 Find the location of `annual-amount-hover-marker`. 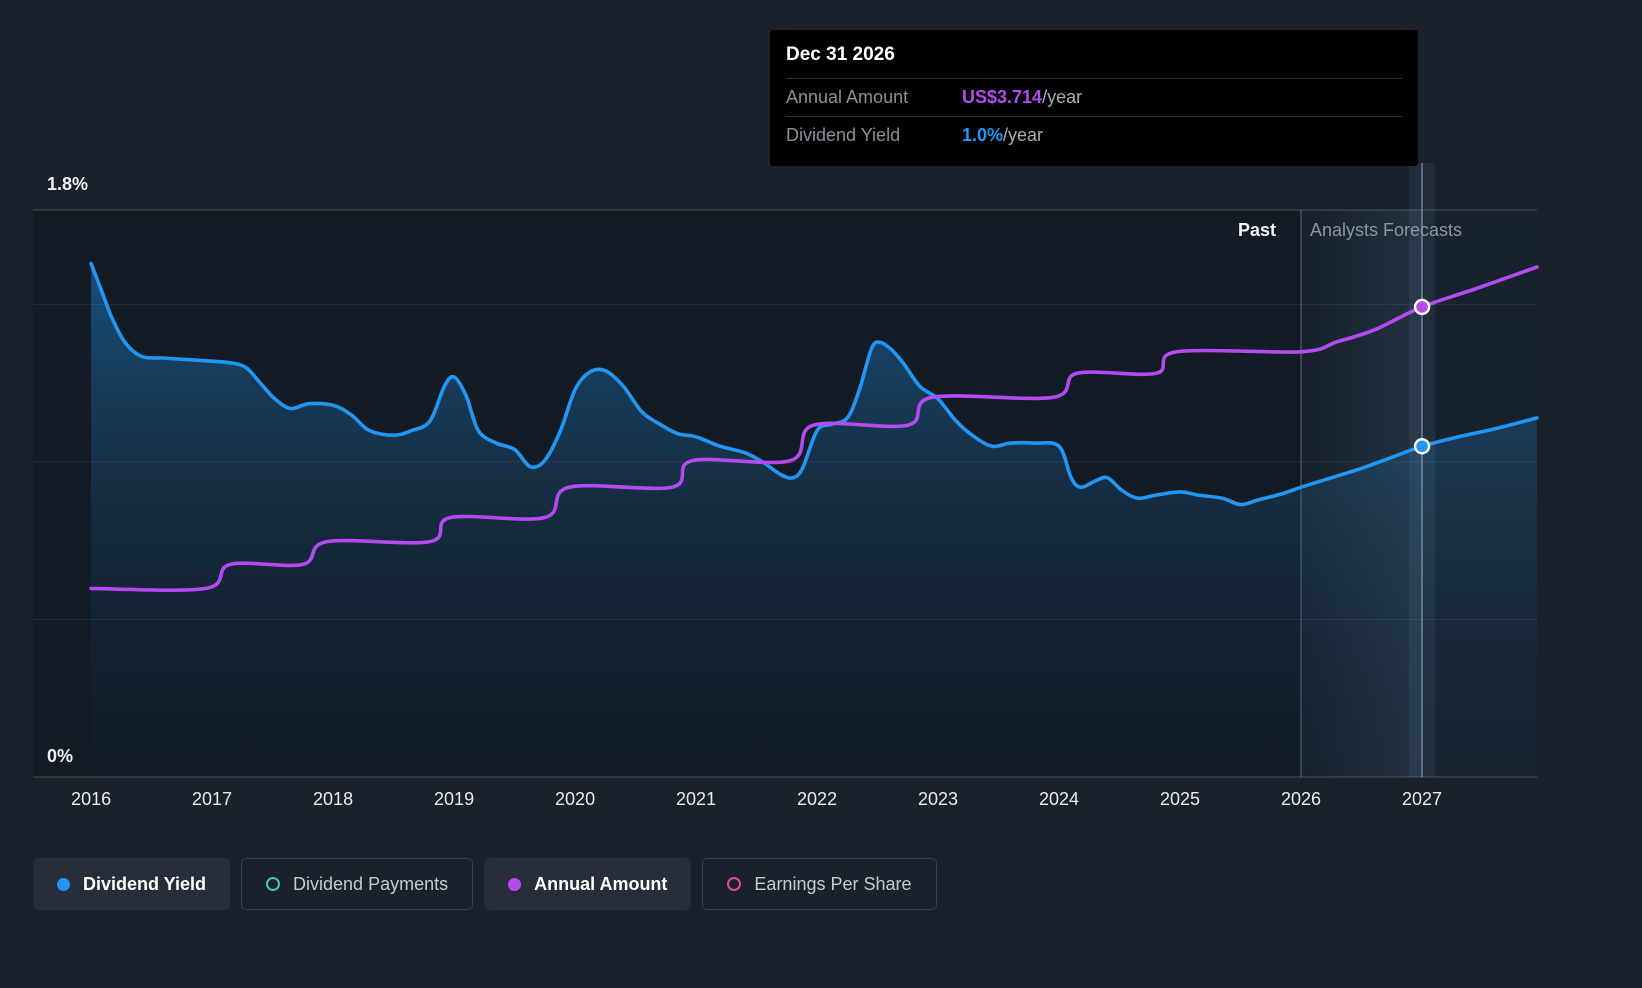

annual-amount-hover-marker is located at coordinates (1422, 307).